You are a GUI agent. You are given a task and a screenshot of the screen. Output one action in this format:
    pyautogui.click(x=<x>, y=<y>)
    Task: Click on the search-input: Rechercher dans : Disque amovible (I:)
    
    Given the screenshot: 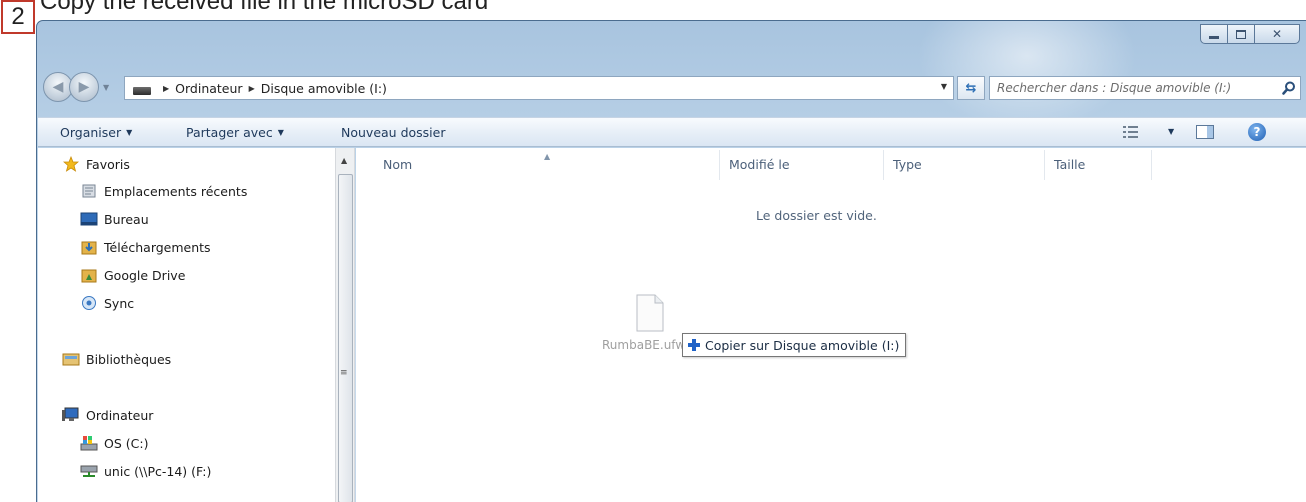 What is the action you would take?
    pyautogui.click(x=1145, y=88)
    